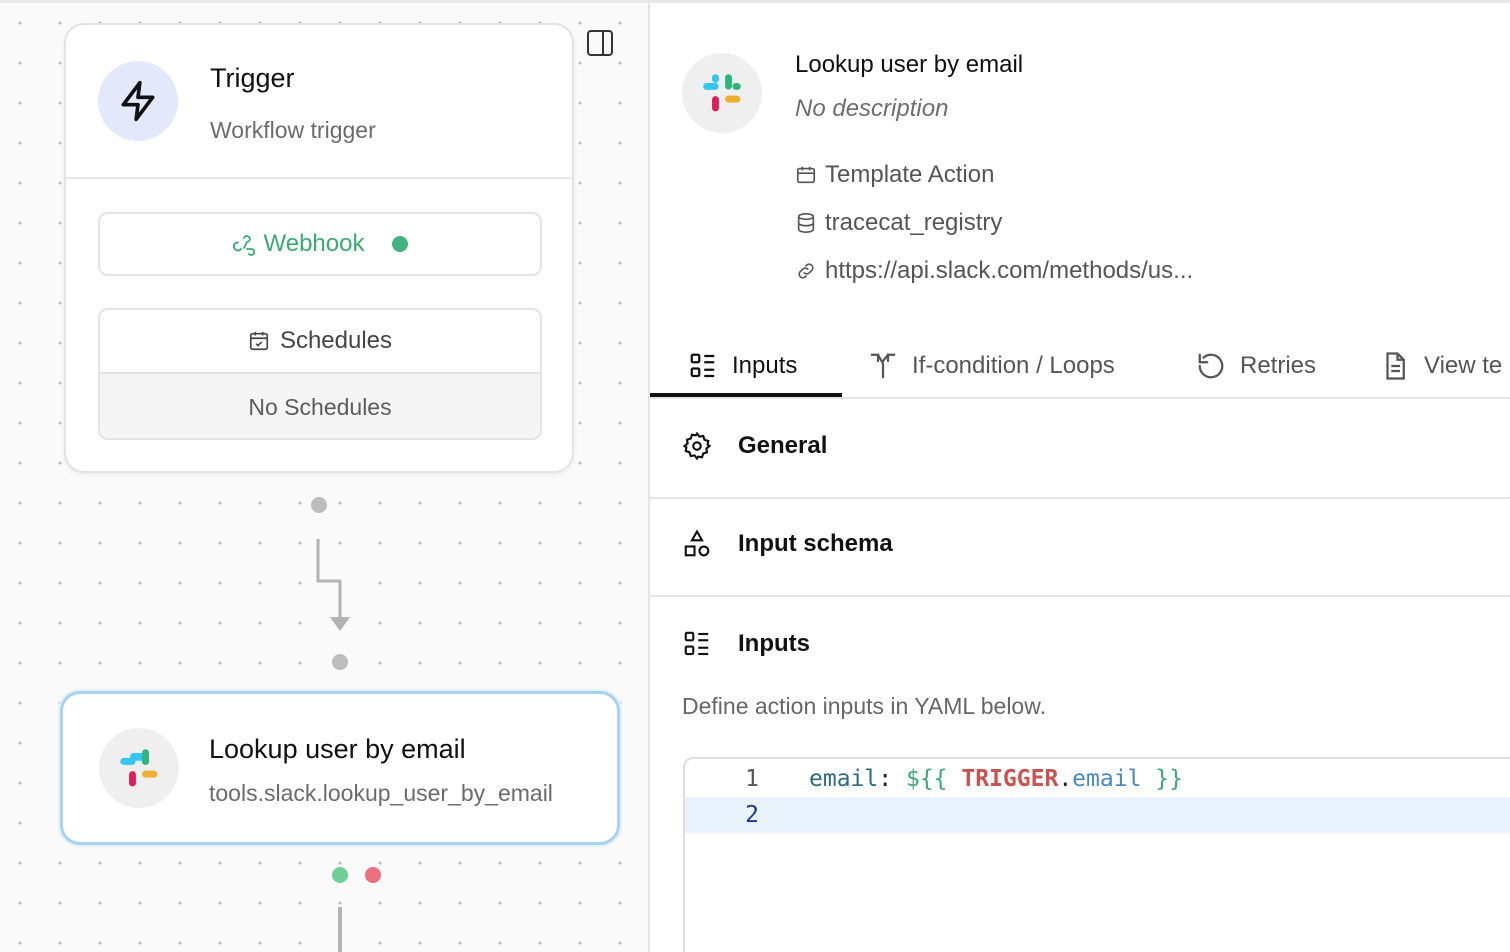 The height and width of the screenshot is (952, 1510). I want to click on meta-type: Template Action, so click(894, 175).